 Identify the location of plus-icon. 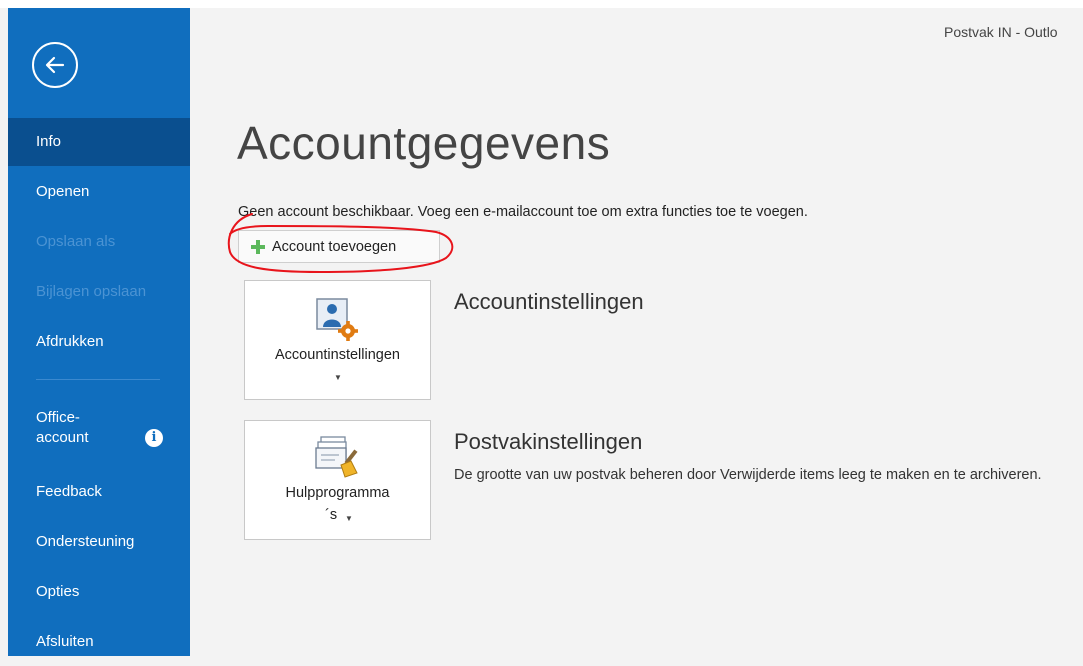
(258, 247).